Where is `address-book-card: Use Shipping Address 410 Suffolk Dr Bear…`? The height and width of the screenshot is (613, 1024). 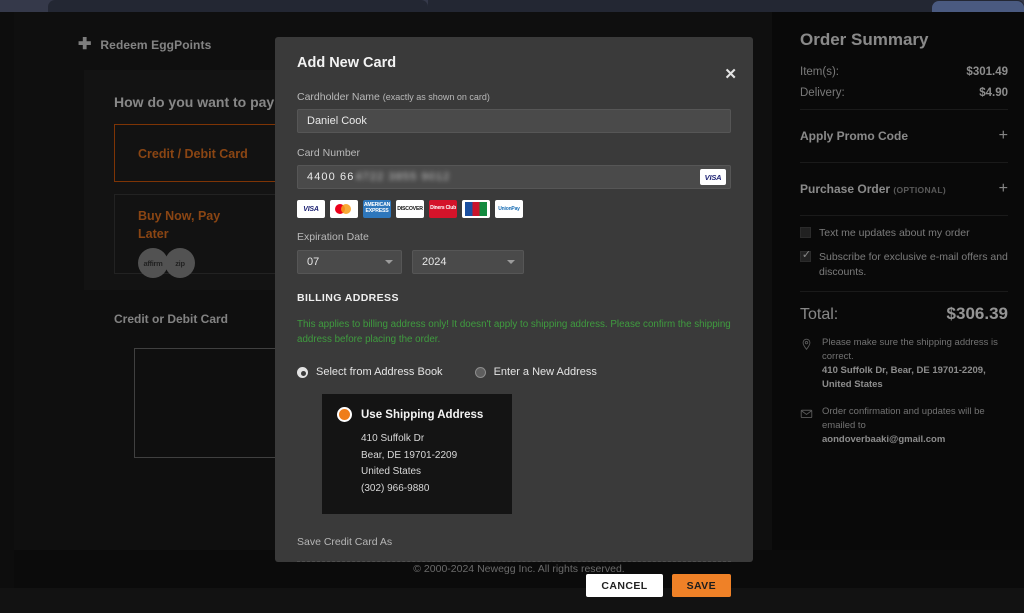 address-book-card: Use Shipping Address 410 Suffolk Dr Bear… is located at coordinates (417, 454).